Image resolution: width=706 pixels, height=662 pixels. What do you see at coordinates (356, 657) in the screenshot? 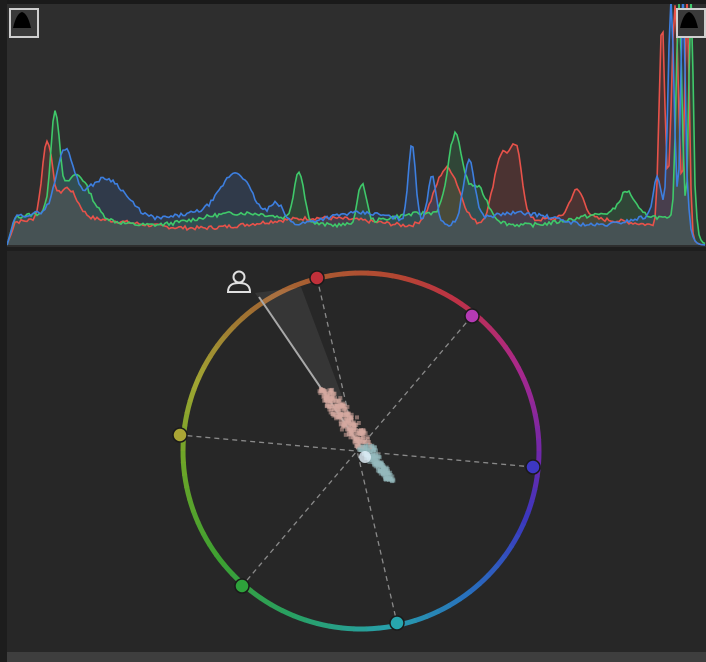
I see `horizontal-scrollbar` at bounding box center [356, 657].